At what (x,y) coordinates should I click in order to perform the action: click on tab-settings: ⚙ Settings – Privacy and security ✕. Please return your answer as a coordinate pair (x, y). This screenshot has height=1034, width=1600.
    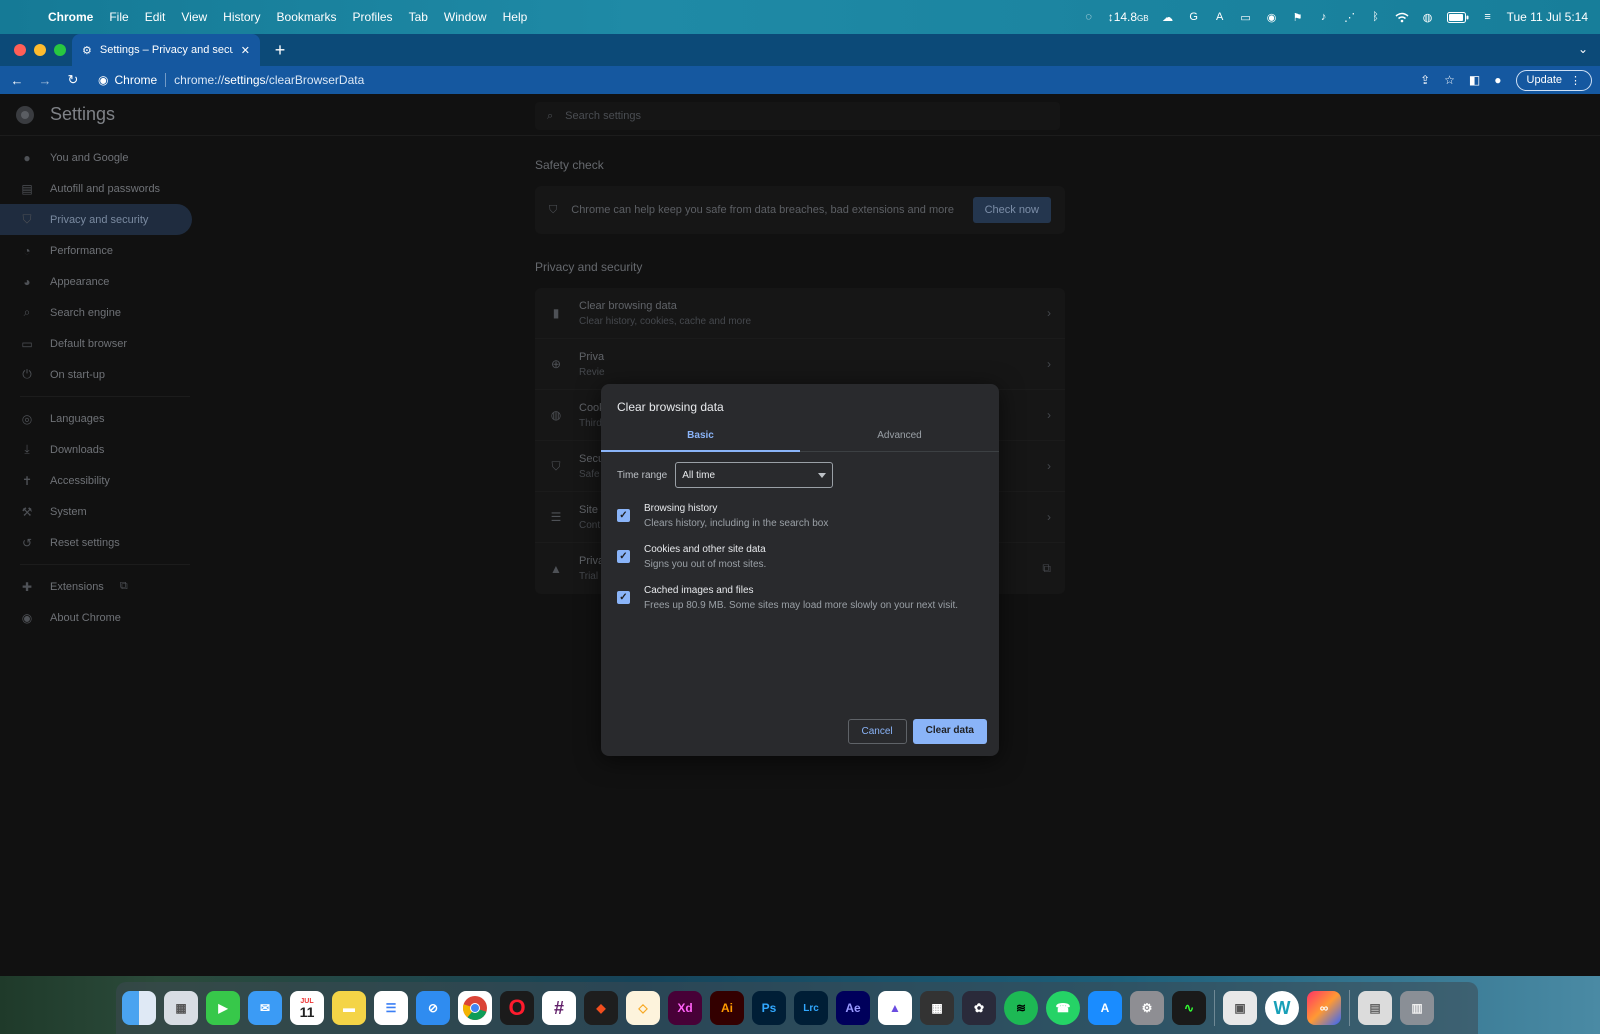
    Looking at the image, I should click on (166, 50).